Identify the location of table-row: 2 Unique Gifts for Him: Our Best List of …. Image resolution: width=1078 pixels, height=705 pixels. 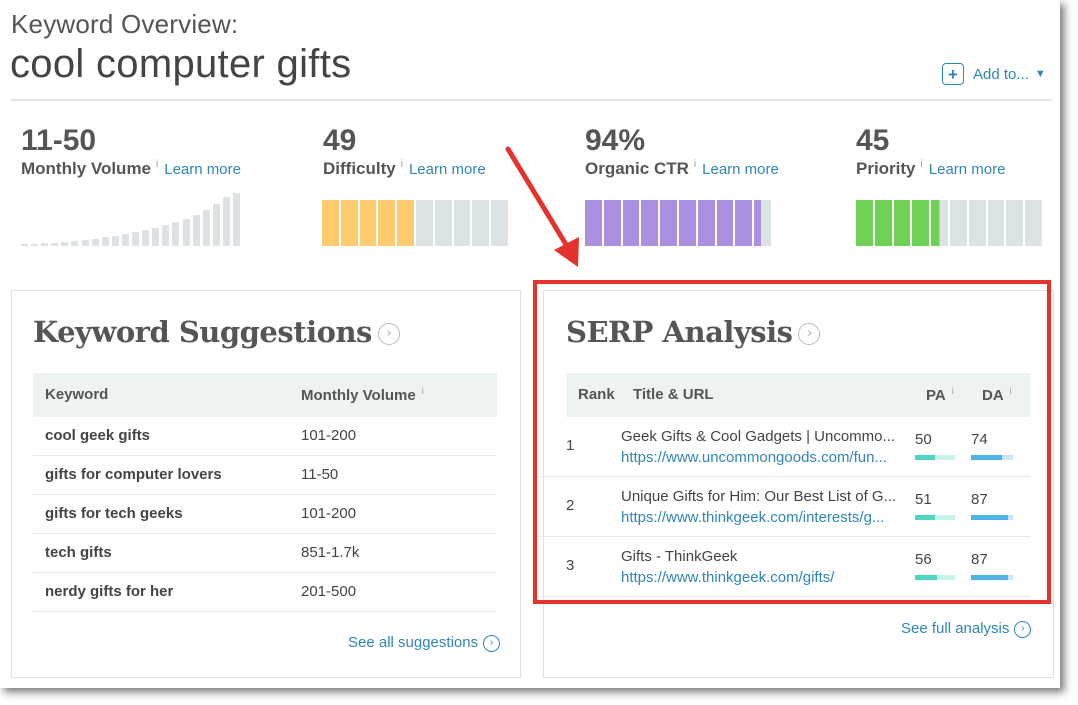
(781, 507).